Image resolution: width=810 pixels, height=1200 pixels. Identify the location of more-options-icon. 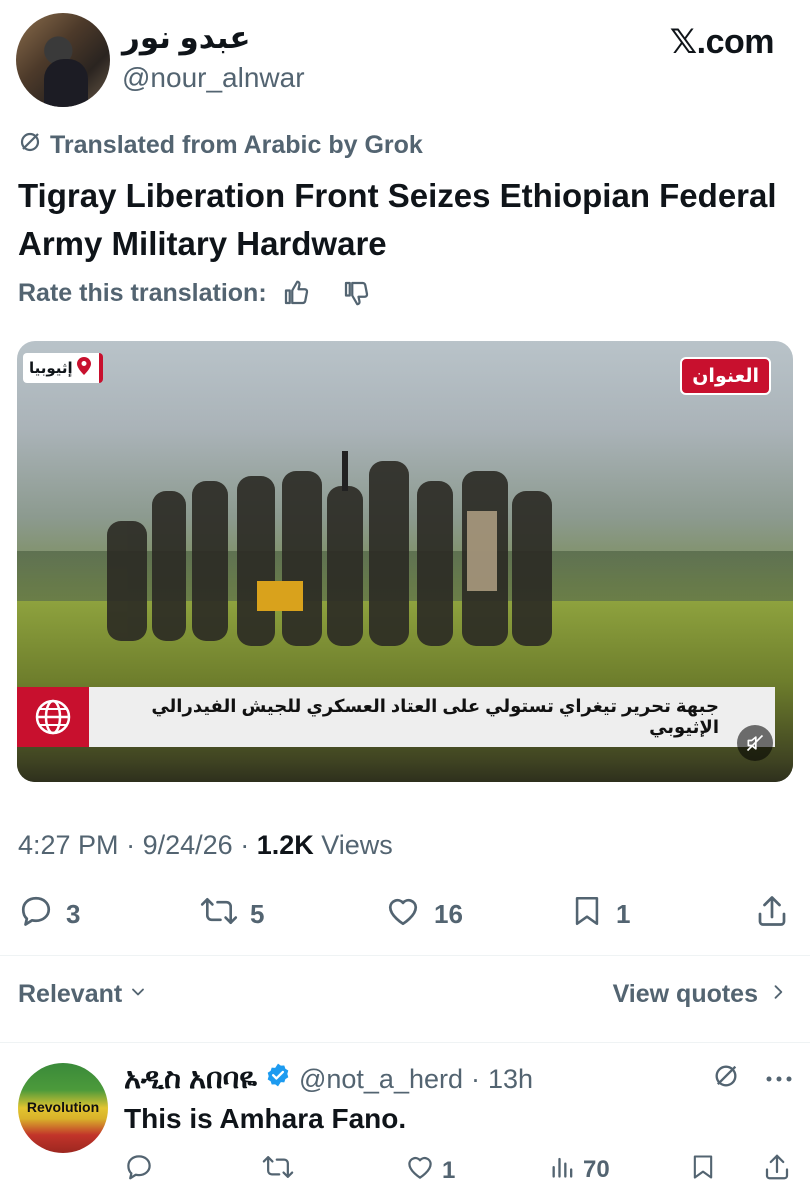
(779, 1079).